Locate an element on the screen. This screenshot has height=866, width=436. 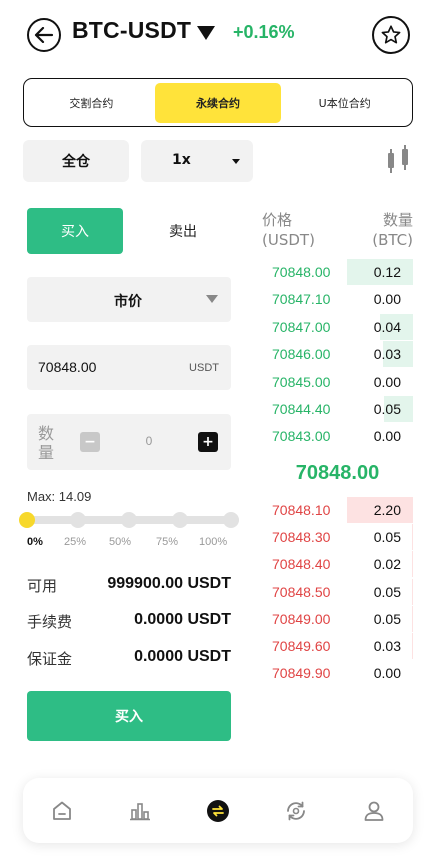
tab-perpetual-contract: 永续合约 is located at coordinates (218, 102).